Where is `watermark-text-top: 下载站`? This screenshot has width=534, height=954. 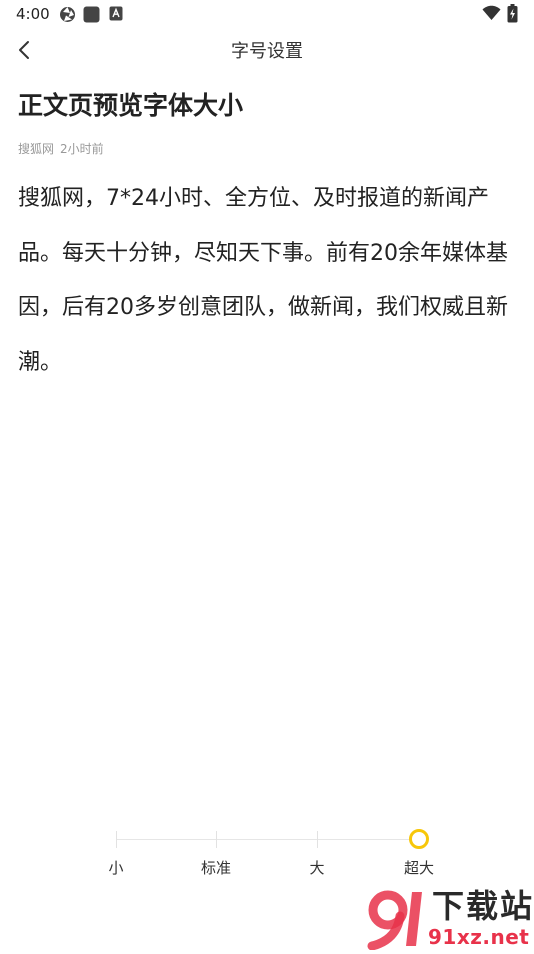
watermark-text-top: 下载站 is located at coordinates (483, 906).